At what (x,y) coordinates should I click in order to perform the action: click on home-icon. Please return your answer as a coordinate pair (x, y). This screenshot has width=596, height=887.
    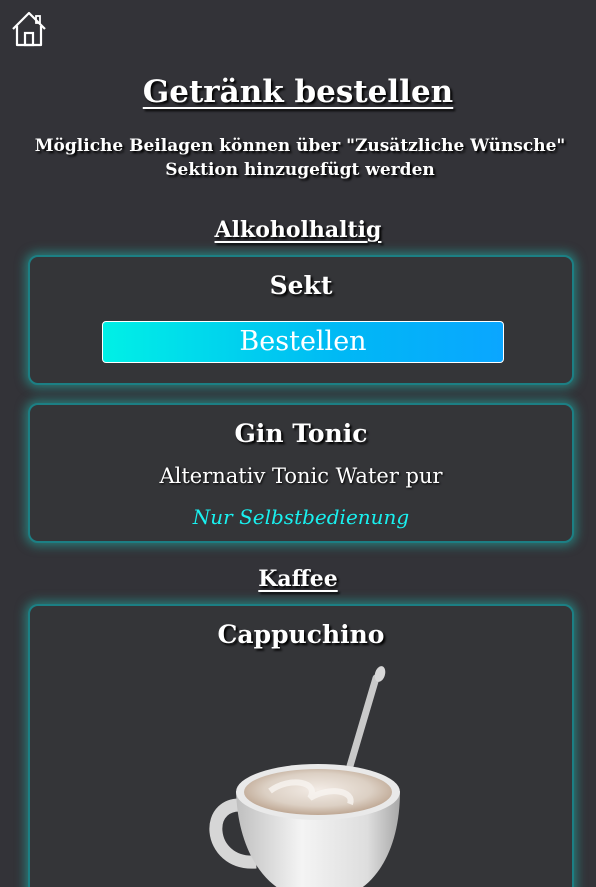
    Looking at the image, I should click on (29, 29).